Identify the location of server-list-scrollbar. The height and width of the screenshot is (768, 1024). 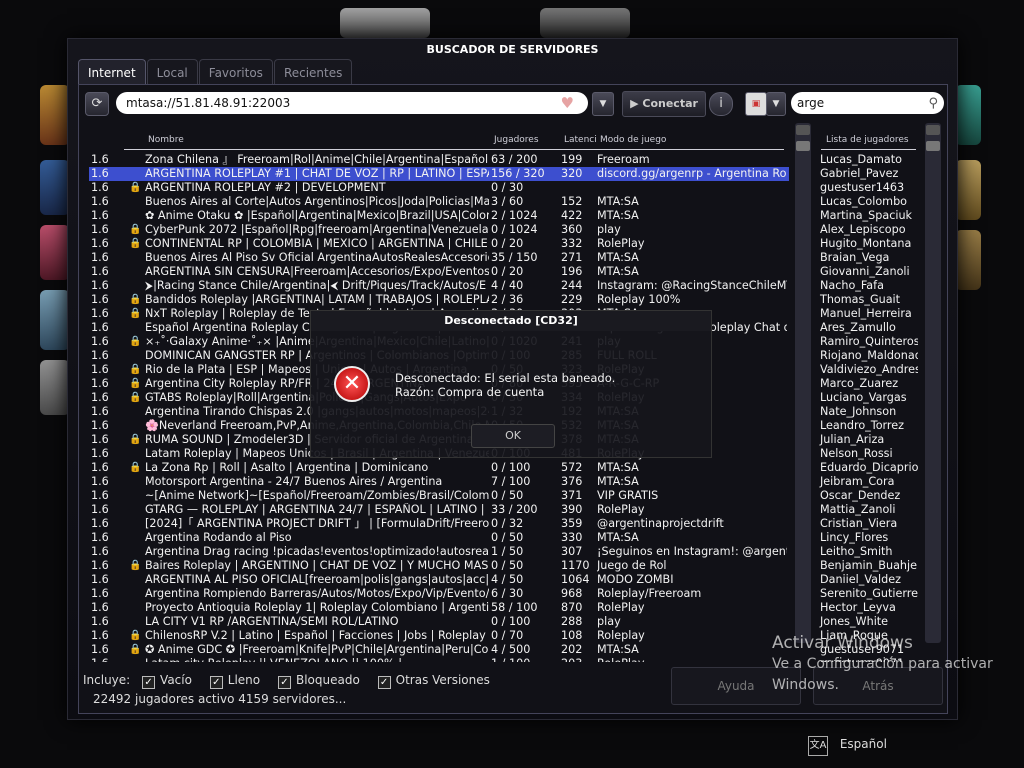
(803, 383).